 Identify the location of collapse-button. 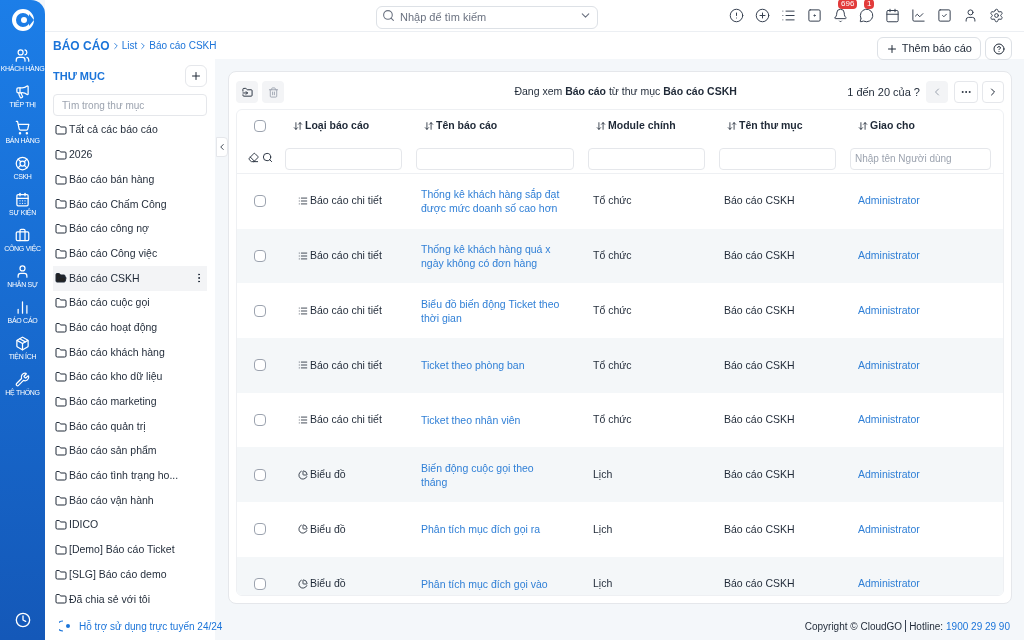
(222, 147).